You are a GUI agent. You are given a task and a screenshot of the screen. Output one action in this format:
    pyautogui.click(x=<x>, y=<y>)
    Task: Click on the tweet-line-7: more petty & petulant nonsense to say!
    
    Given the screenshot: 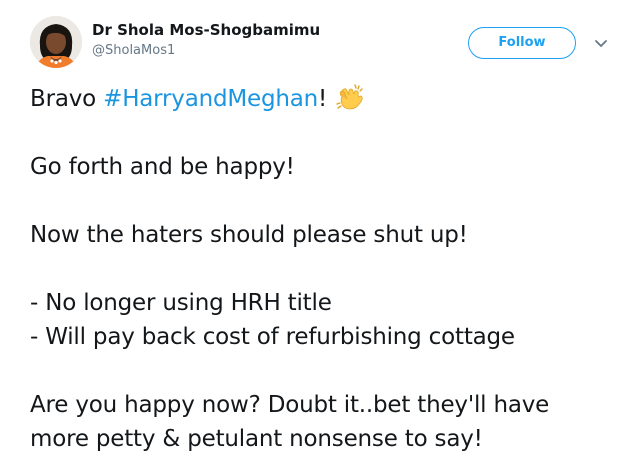 What is the action you would take?
    pyautogui.click(x=256, y=439)
    